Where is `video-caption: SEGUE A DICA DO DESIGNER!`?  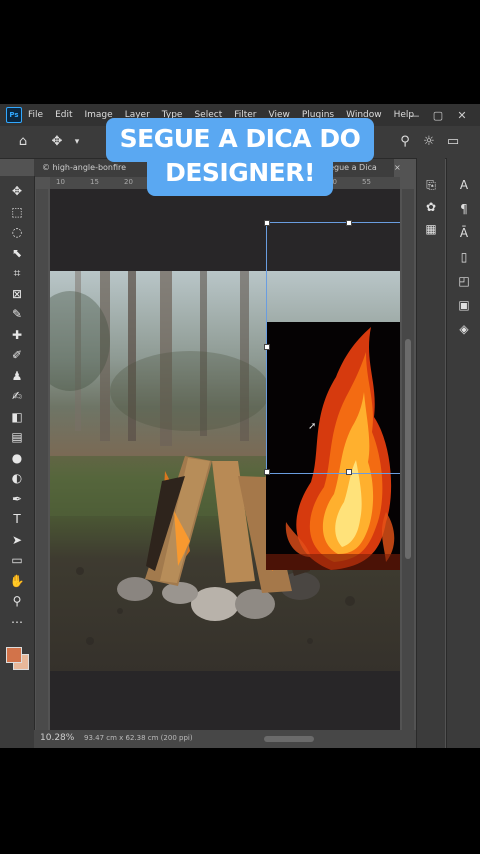 video-caption: SEGUE A DICA DO DESIGNER! is located at coordinates (240, 157).